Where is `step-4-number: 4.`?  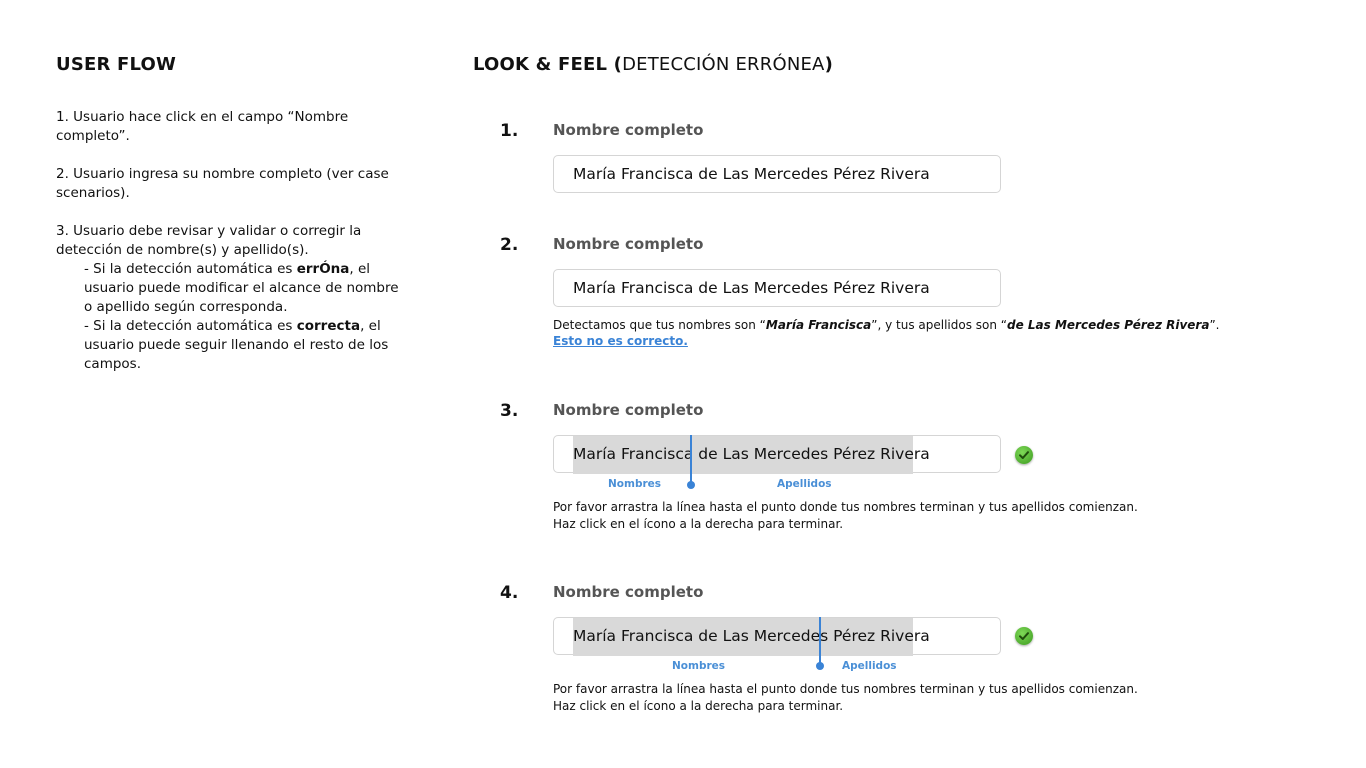 step-4-number: 4. is located at coordinates (509, 593).